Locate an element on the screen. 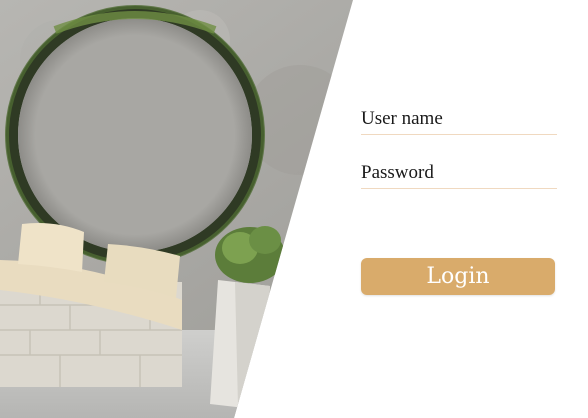  password-underline is located at coordinates (459, 188).